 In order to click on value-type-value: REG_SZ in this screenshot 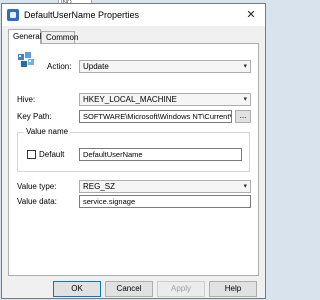, I will do `click(99, 186)`.